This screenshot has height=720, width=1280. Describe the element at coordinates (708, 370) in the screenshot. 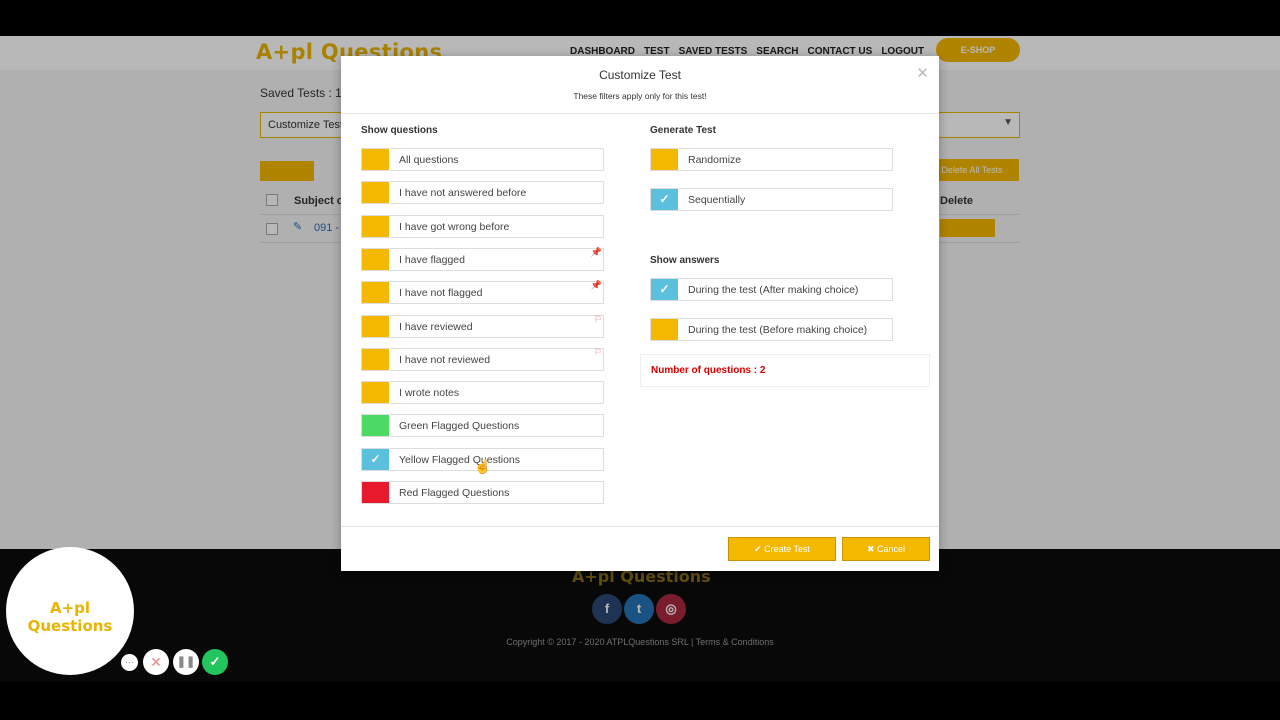

I see `question-count: Number of questions : 2` at that location.